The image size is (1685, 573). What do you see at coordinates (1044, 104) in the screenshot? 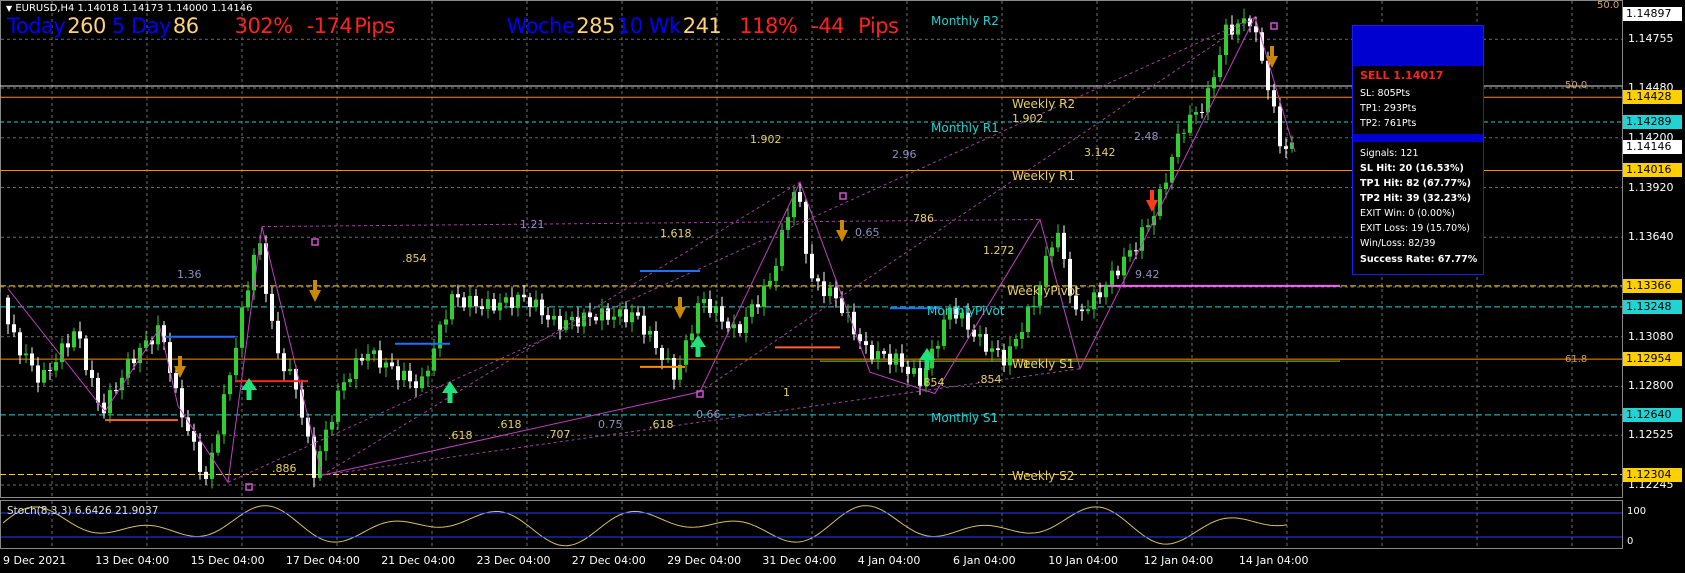
I see `weekly-r2-label: Weekly R2` at bounding box center [1044, 104].